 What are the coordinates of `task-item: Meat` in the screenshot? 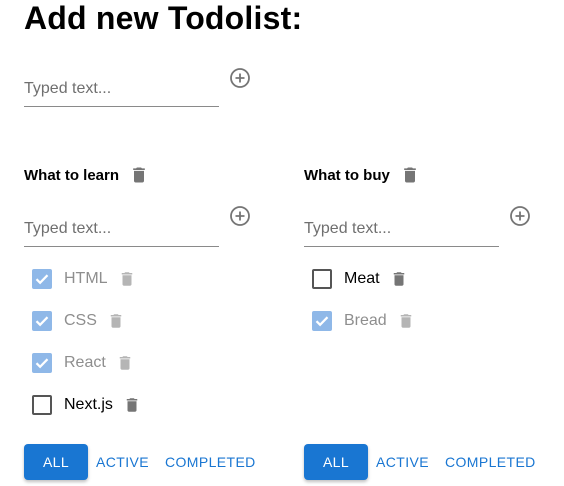 It's located at (360, 279).